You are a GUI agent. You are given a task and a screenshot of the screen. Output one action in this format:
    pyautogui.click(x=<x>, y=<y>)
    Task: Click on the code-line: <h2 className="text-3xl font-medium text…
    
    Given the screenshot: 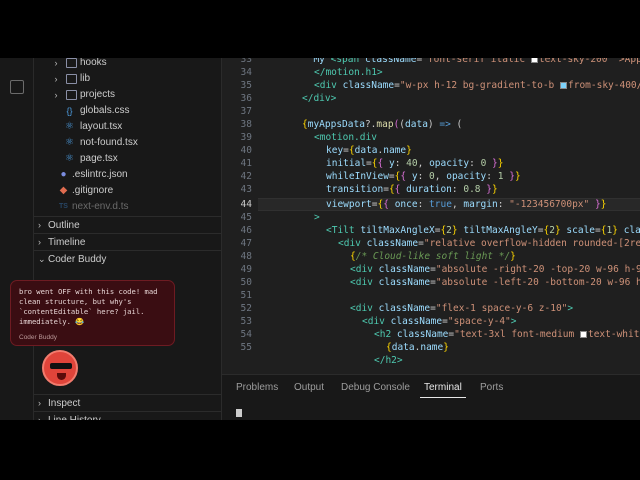 What is the action you would take?
    pyautogui.click(x=507, y=334)
    